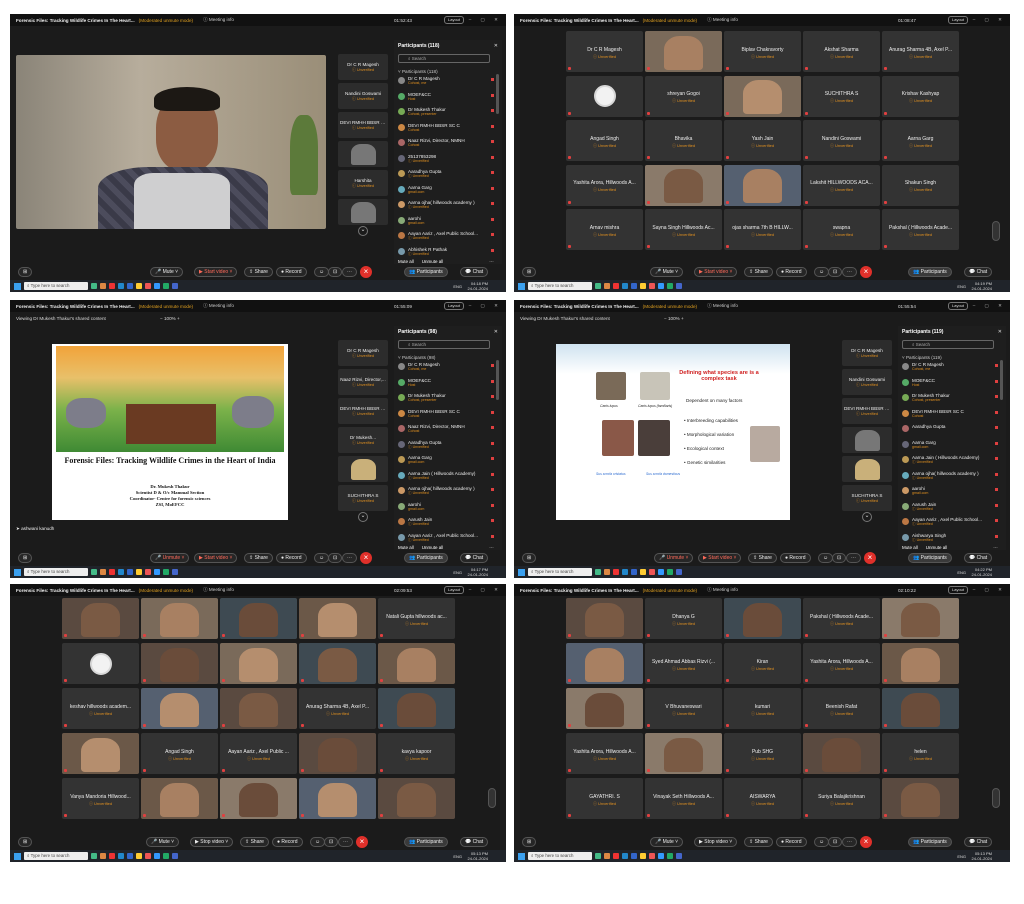  What do you see at coordinates (841, 798) in the screenshot?
I see `participant-tile: Suriya Balajikrishnan ⓘ Unverified` at bounding box center [841, 798].